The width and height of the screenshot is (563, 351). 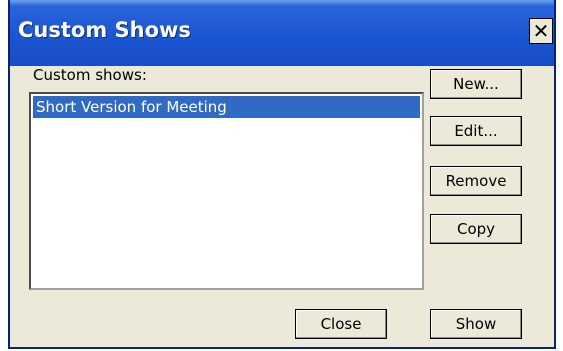 What do you see at coordinates (226, 107) in the screenshot?
I see `list-item: Short Version for Meeting` at bounding box center [226, 107].